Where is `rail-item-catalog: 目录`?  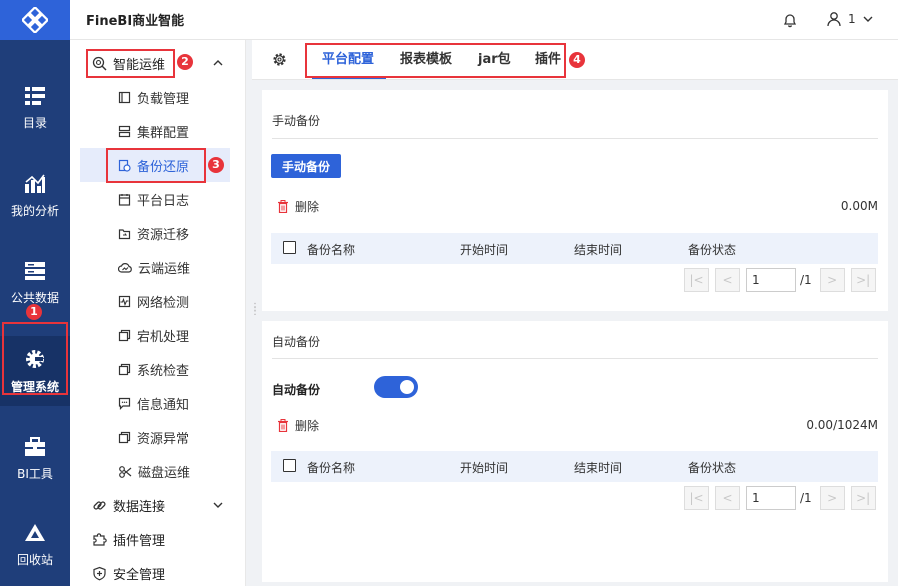
rail-item-catalog: 目录 is located at coordinates (35, 108).